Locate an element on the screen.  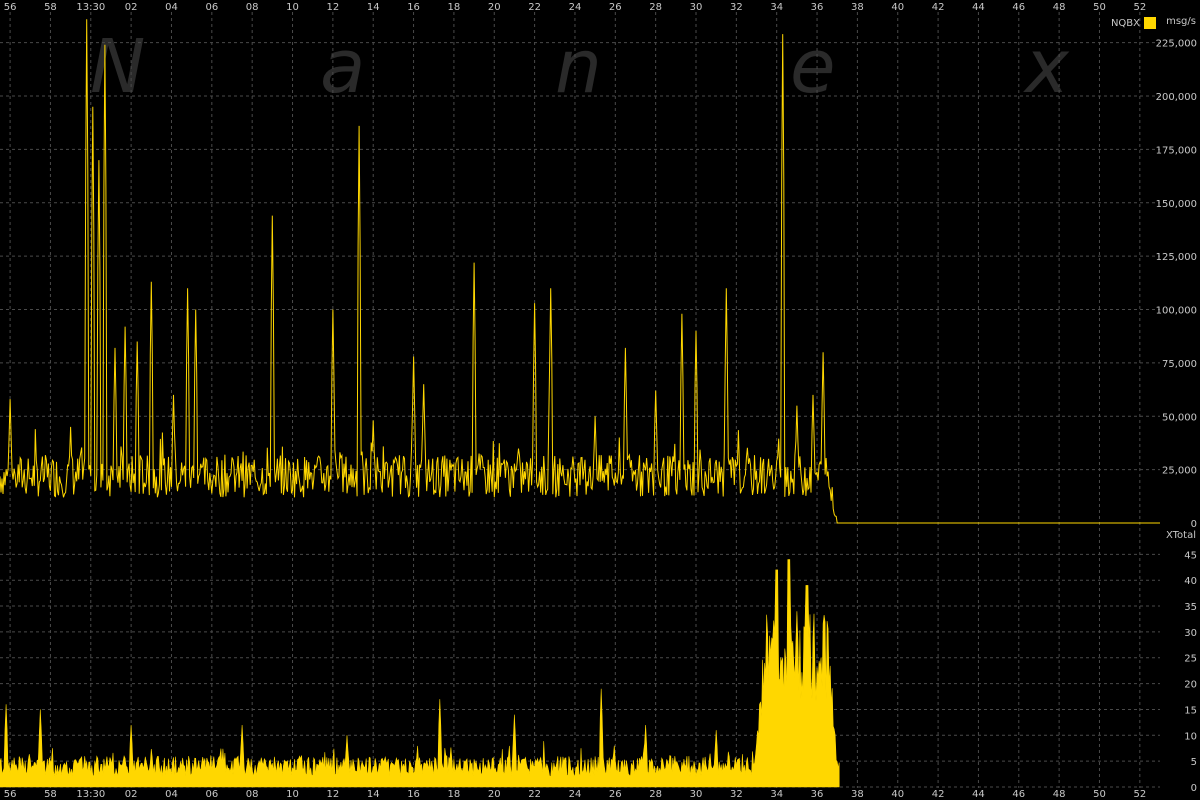
y-tick-label: 175,000 is located at coordinates (1176, 150).